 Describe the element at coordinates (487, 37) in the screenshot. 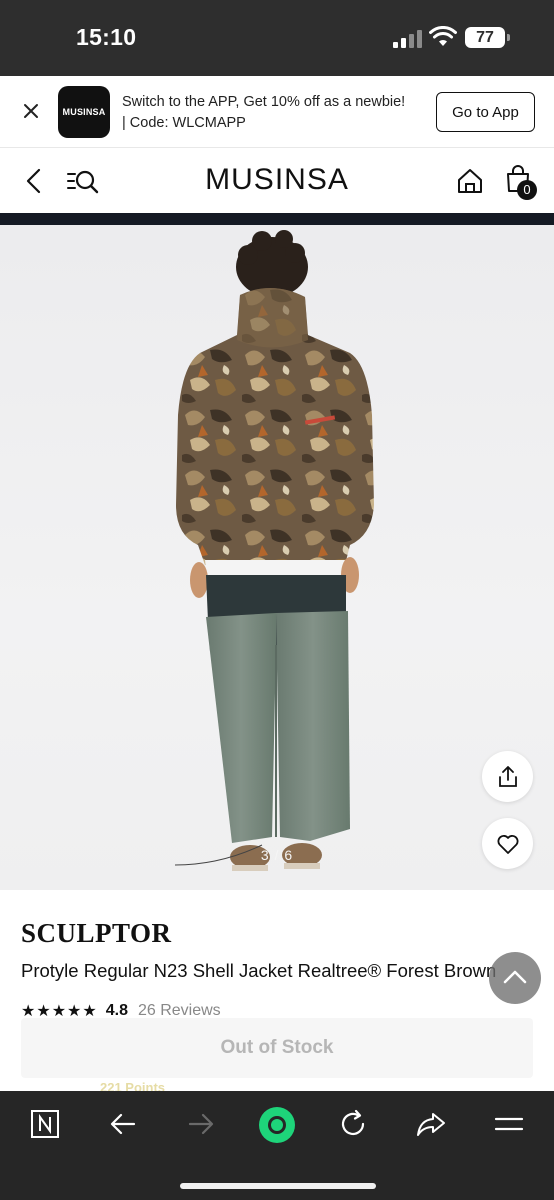

I see `battery-icon: 77` at that location.